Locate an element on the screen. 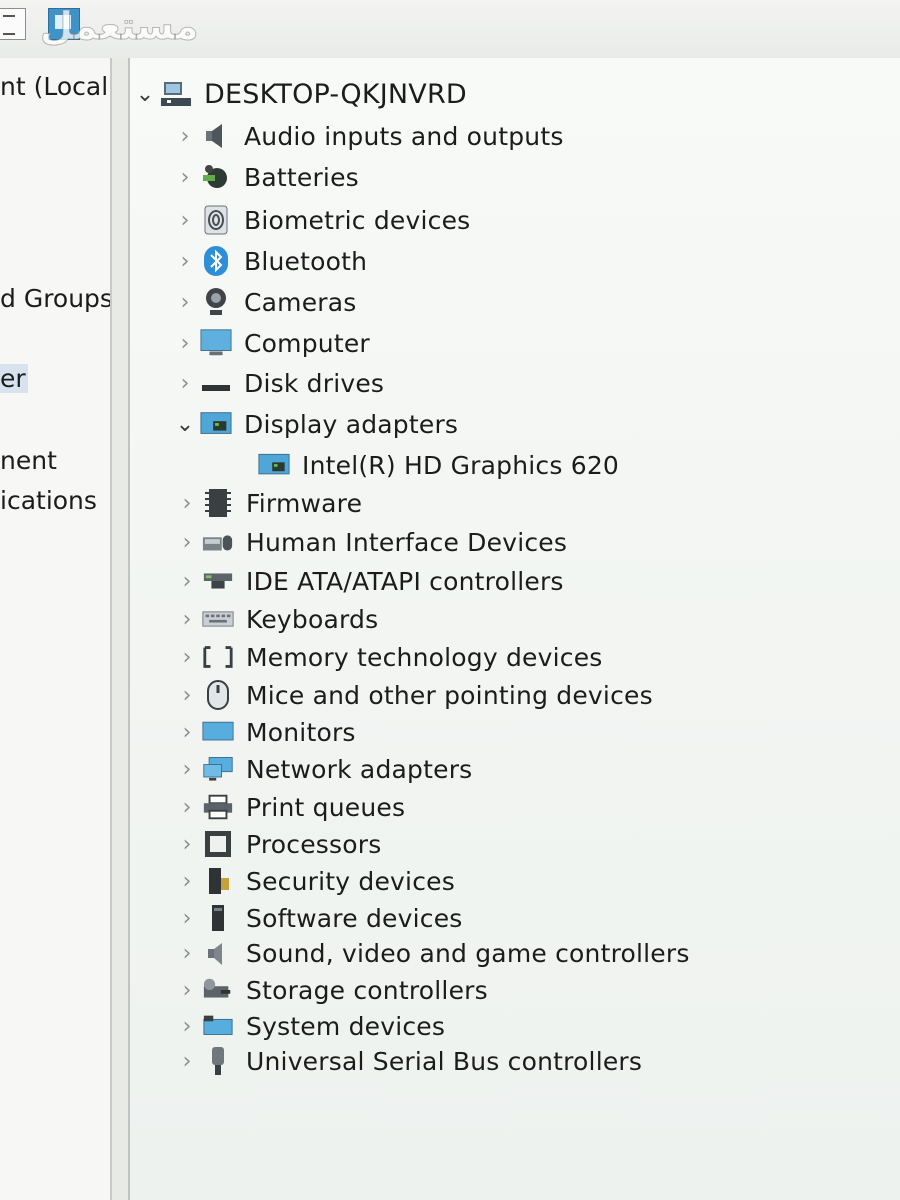 This screenshot has width=900, height=1200. usb-icon is located at coordinates (218, 1061).